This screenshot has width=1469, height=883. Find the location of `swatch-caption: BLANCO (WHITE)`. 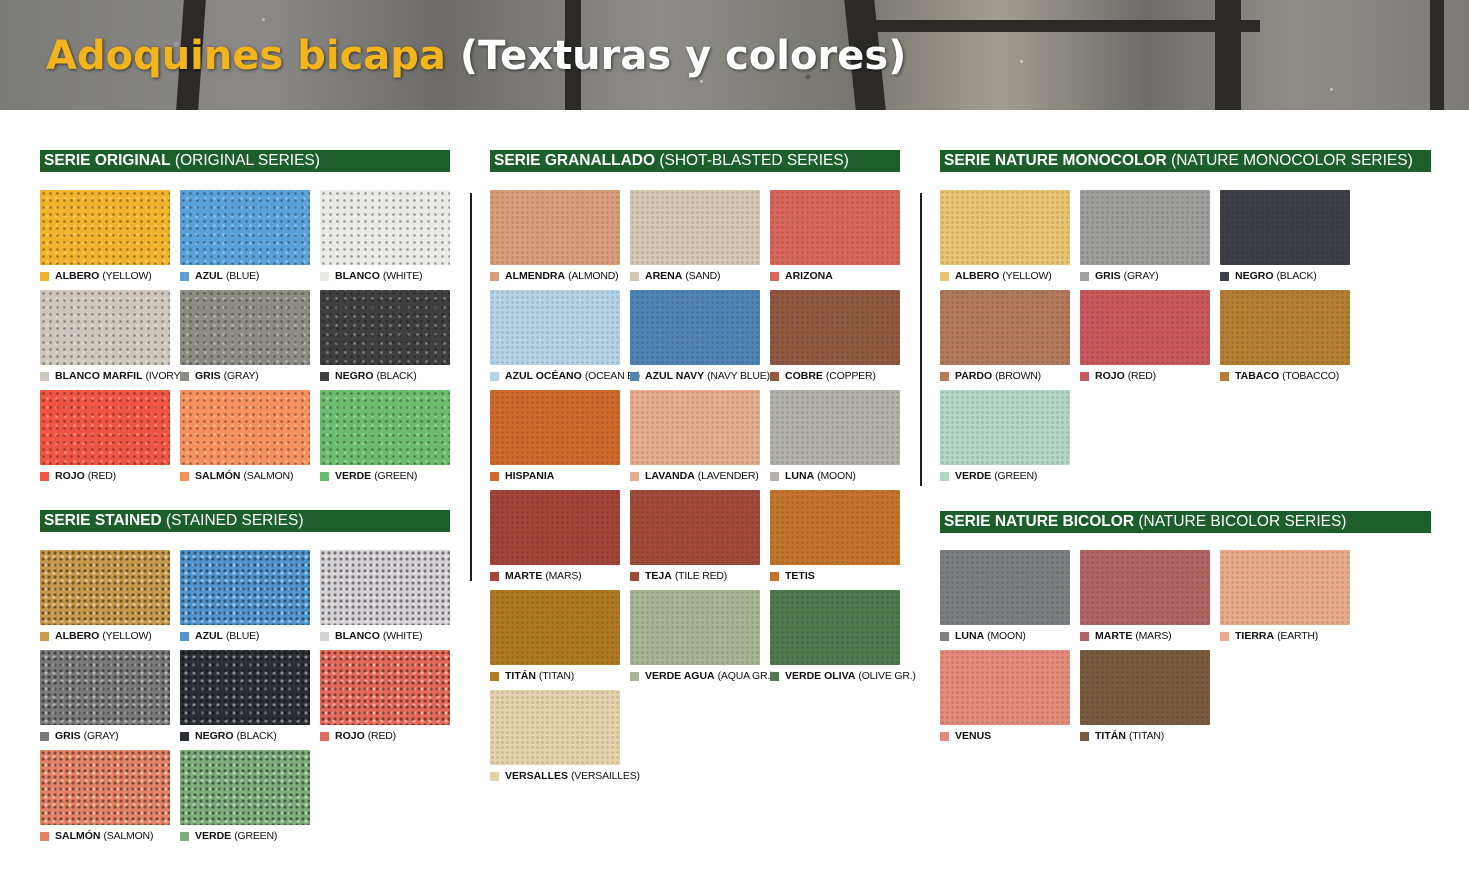

swatch-caption: BLANCO (WHITE) is located at coordinates (385, 276).